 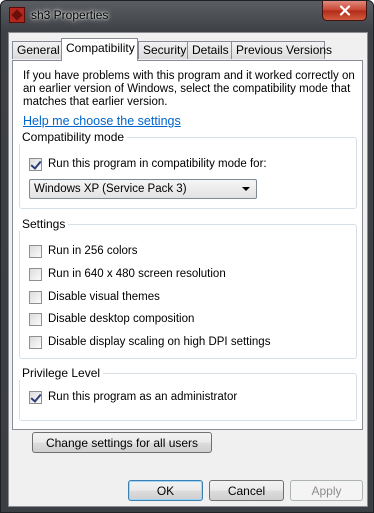 I want to click on setting-256-colors: Run in 256 colors, so click(x=83, y=251).